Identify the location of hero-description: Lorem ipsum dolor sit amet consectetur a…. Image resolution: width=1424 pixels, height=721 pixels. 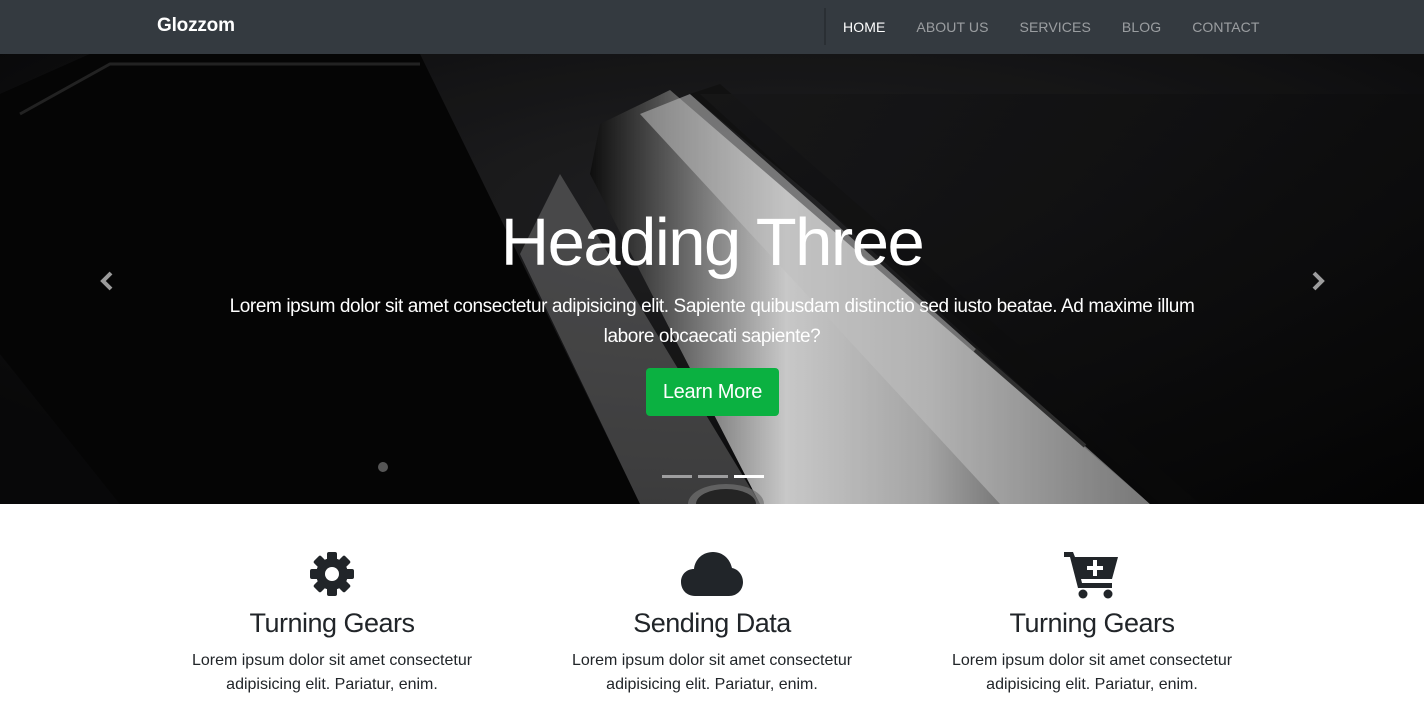
(712, 321).